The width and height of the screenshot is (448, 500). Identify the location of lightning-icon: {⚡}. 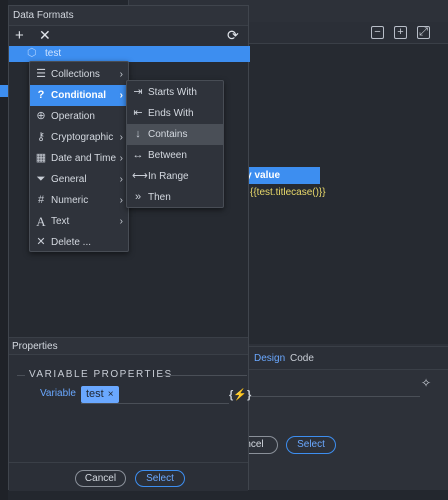
(240, 394).